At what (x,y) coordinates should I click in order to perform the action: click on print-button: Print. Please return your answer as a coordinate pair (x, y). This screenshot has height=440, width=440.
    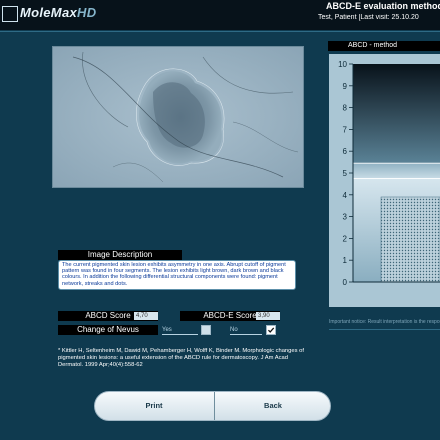
    Looking at the image, I should click on (154, 406).